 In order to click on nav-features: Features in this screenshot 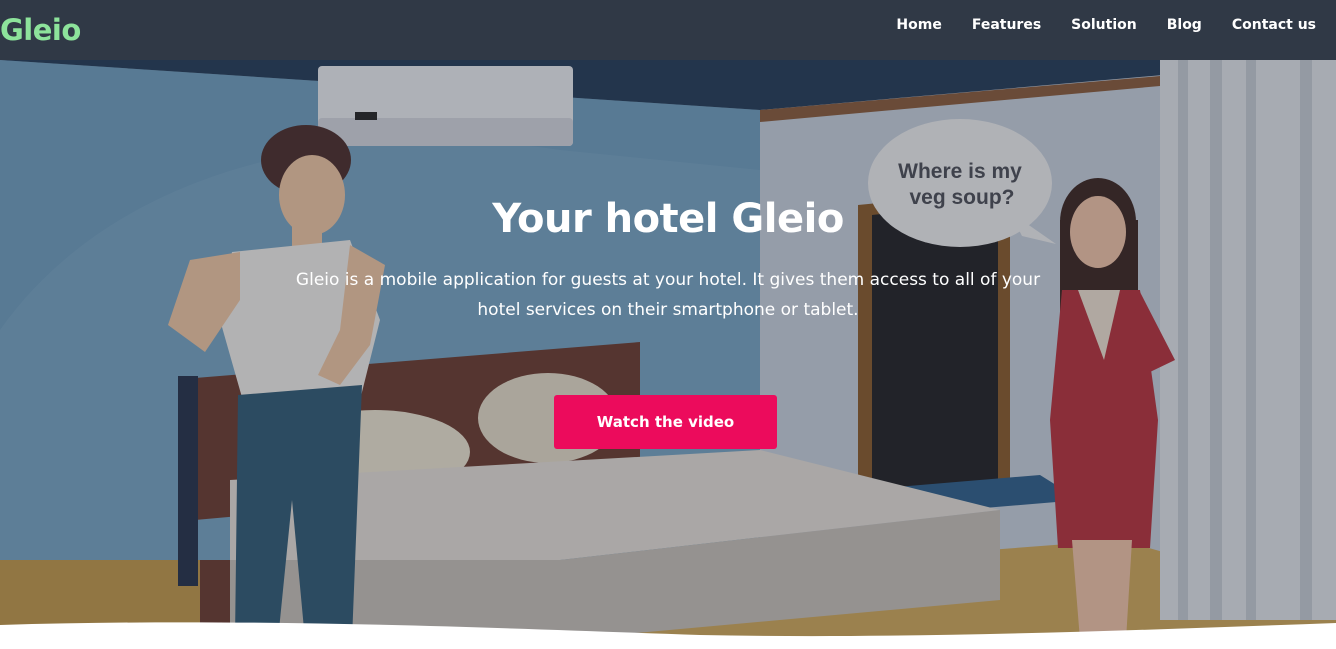, I will do `click(1006, 25)`.